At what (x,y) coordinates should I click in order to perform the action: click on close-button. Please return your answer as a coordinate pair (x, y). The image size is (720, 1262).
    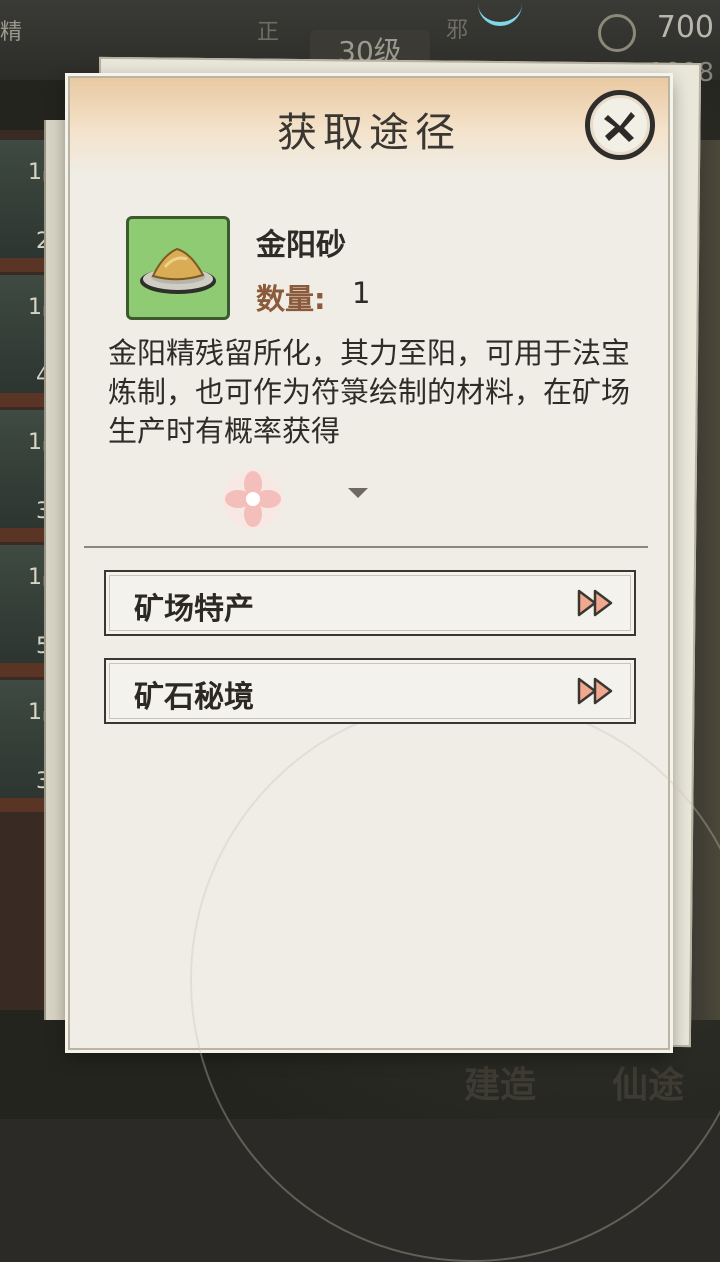
    Looking at the image, I should click on (620, 125).